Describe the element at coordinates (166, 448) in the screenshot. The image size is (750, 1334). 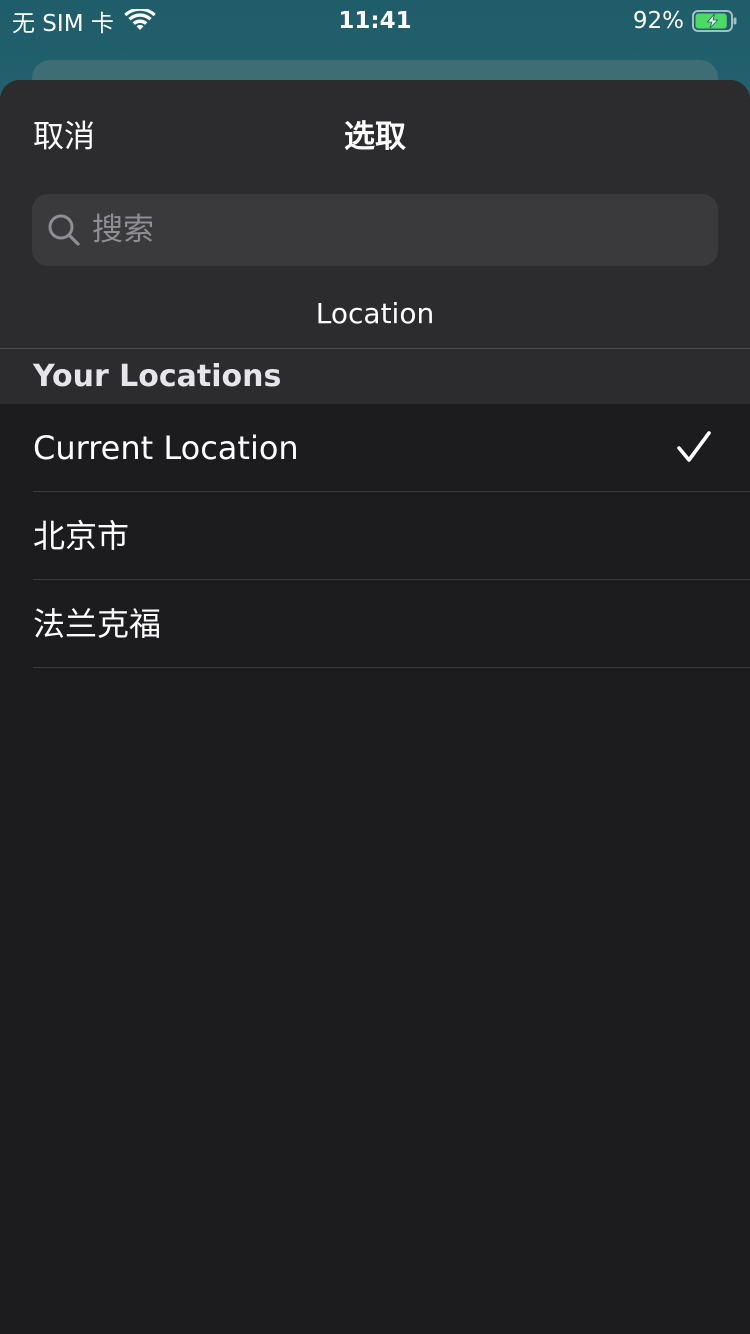
I see `list-item-label: Current Location` at that location.